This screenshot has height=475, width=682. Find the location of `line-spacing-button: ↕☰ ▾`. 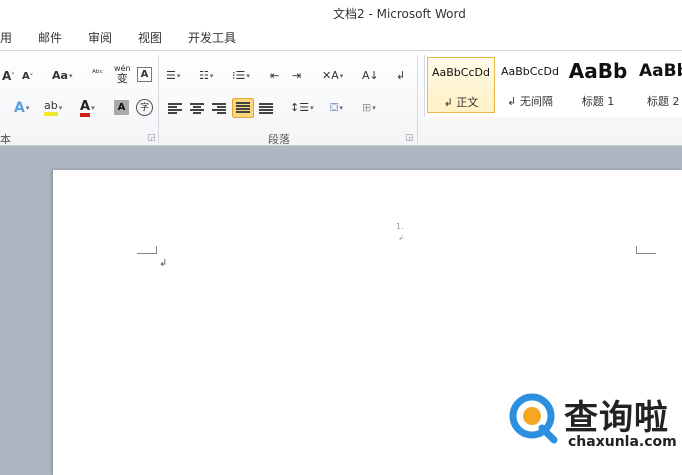

line-spacing-button: ↕☰ ▾ is located at coordinates (302, 108).